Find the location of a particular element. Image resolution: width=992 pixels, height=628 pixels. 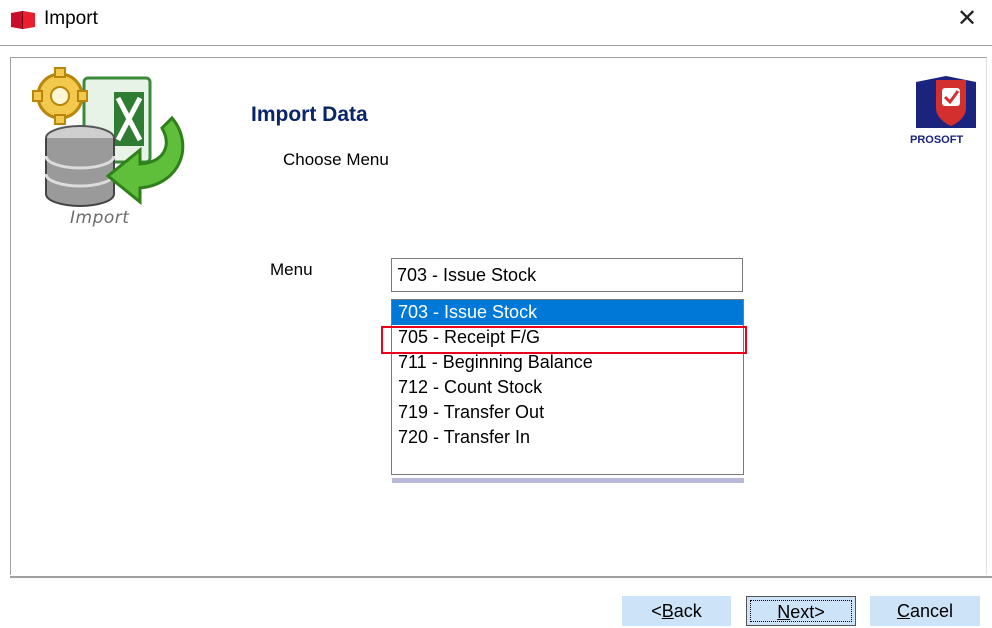

menu-label: Menu is located at coordinates (291, 269).